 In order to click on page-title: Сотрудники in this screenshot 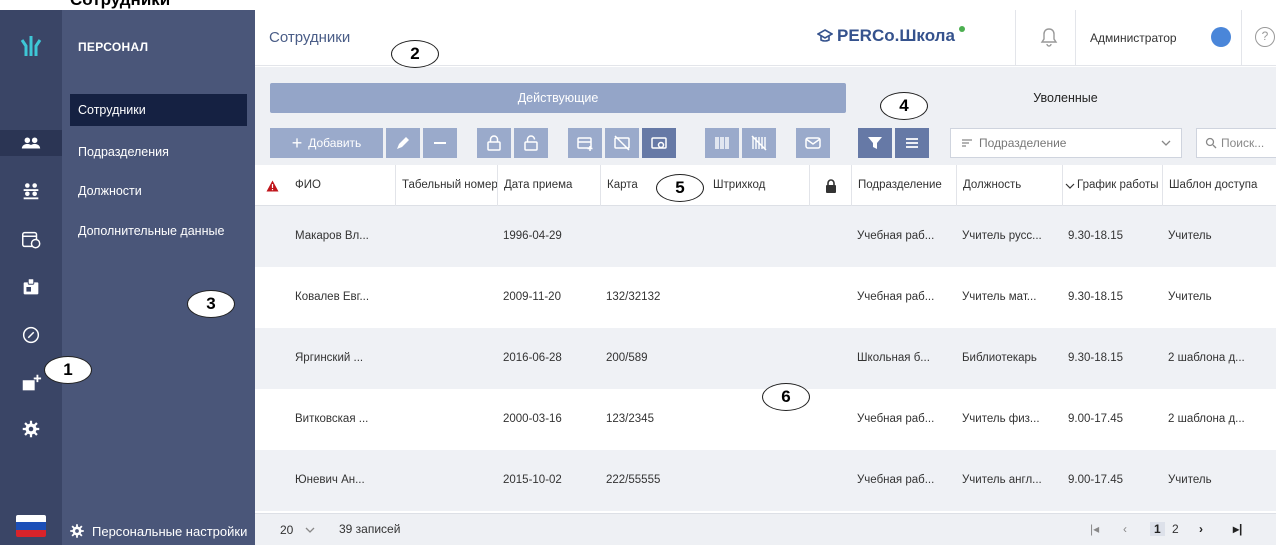, I will do `click(310, 37)`.